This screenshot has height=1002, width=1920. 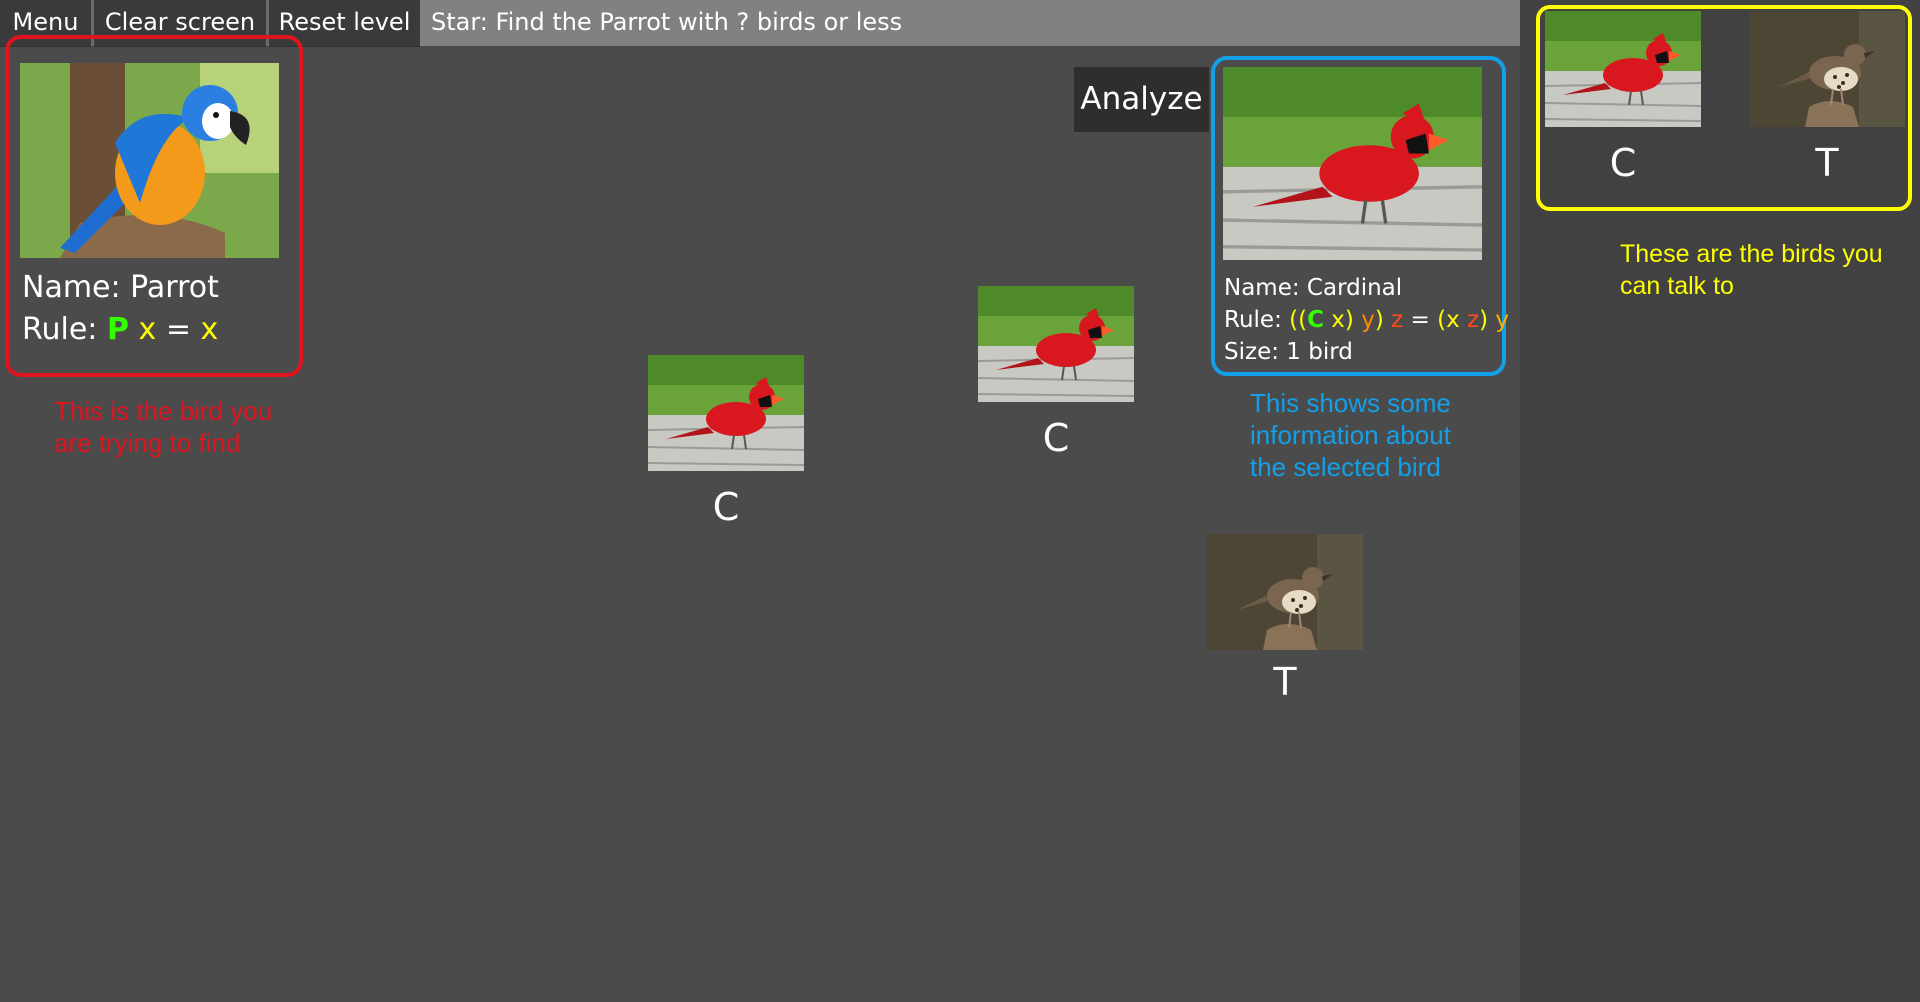 I want to click on rule-token: (, so click(x=1442, y=320).